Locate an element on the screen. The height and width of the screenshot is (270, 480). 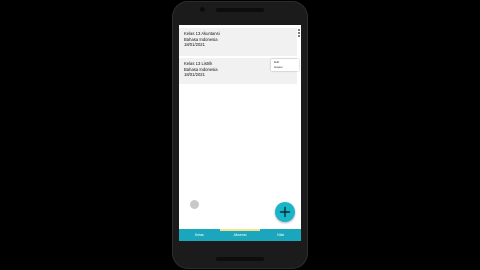
front-camera is located at coordinates (202, 9).